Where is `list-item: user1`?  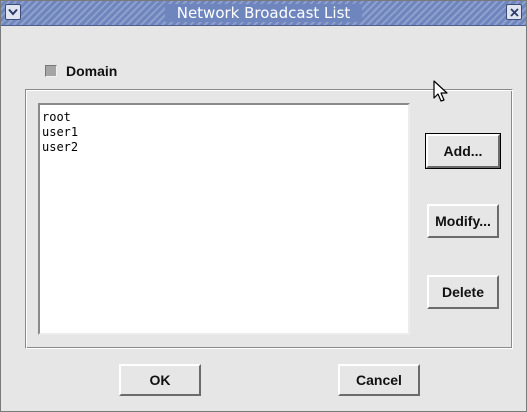 list-item: user1 is located at coordinates (225, 132).